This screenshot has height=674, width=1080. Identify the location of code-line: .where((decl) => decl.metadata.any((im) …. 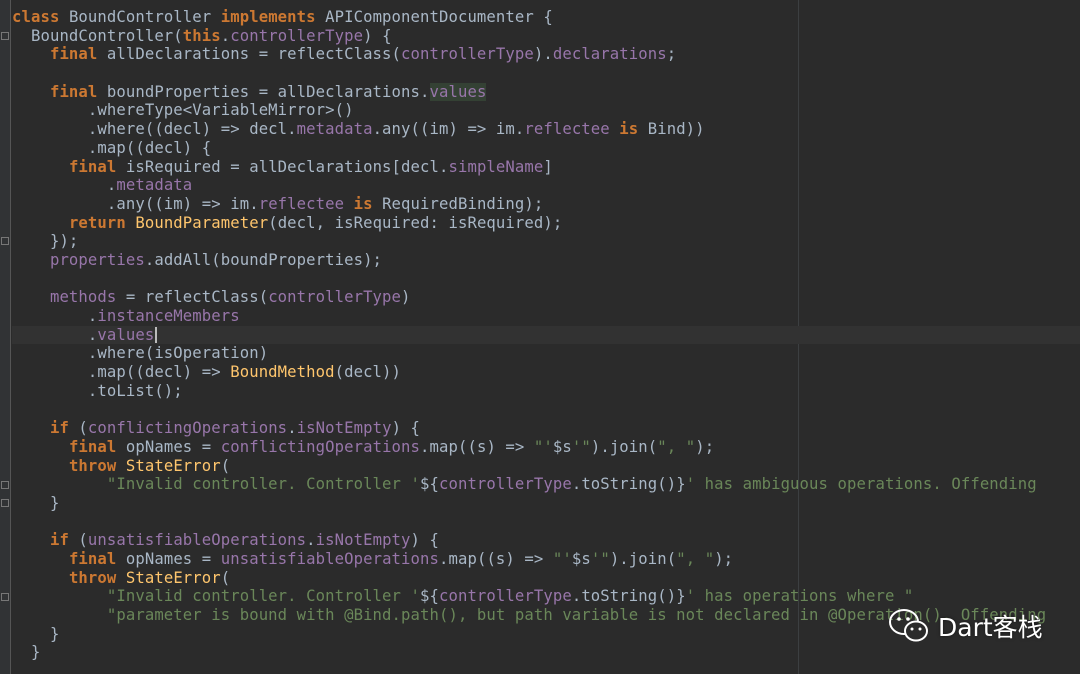
(546, 129).